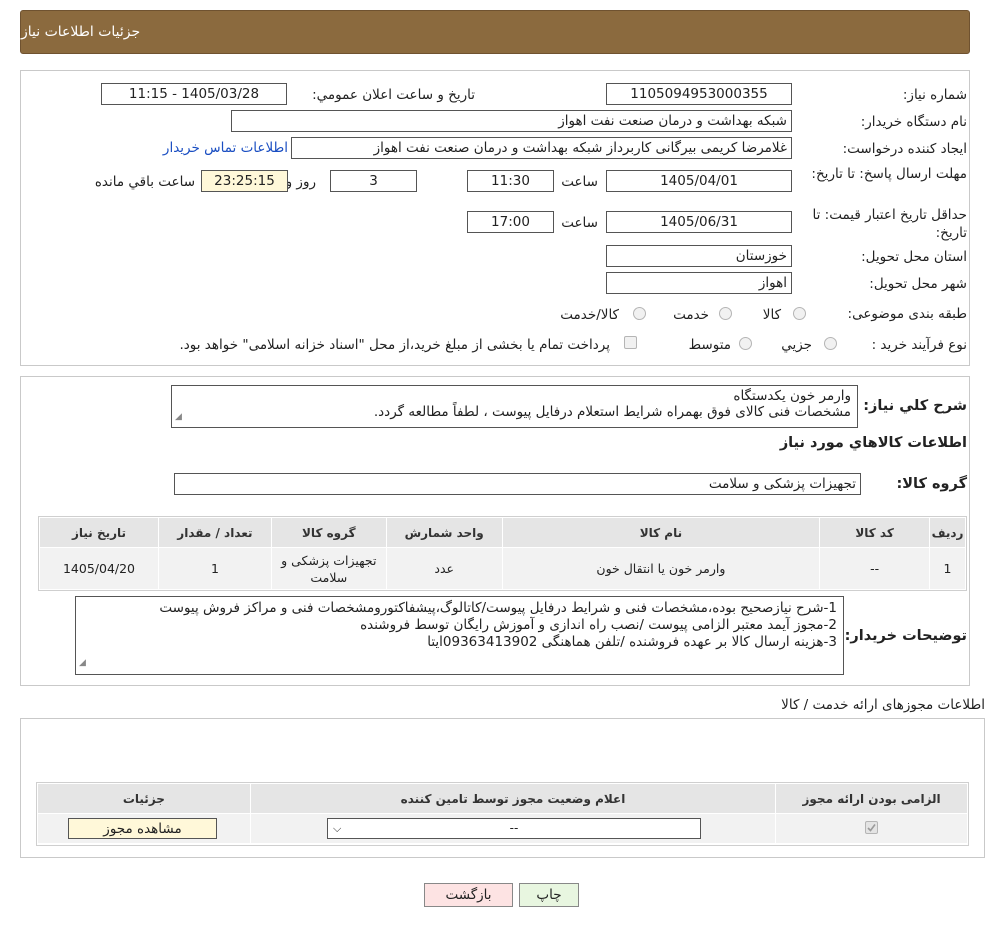  What do you see at coordinates (630, 342) in the screenshot?
I see `treasury-checkbox` at bounding box center [630, 342].